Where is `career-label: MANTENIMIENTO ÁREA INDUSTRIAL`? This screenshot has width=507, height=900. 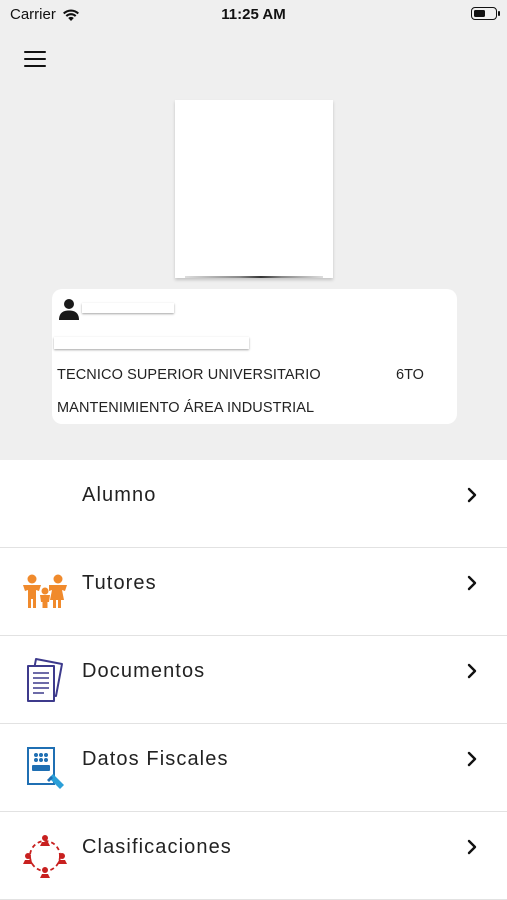 career-label: MANTENIMIENTO ÁREA INDUSTRIAL is located at coordinates (186, 408).